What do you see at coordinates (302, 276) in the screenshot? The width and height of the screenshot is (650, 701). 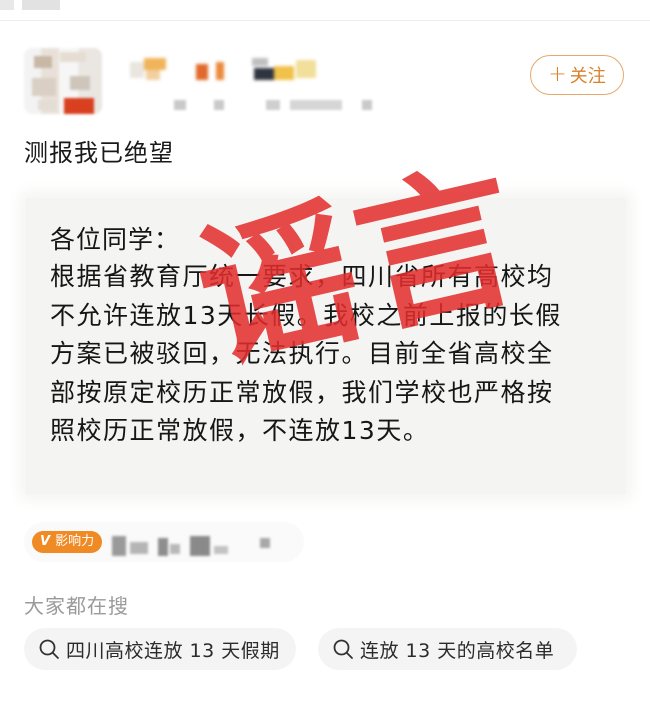 I see `notice-line: 根据省教育厅统一要求，四川省所有高校均` at bounding box center [302, 276].